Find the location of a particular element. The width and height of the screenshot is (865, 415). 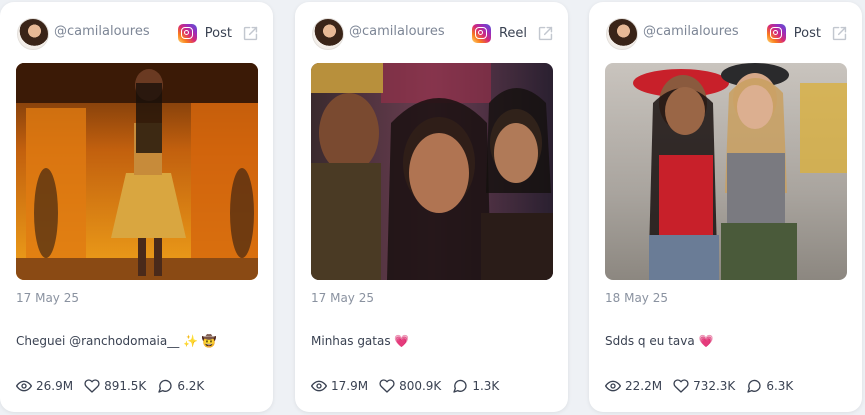

post-caption: Sdds q eu tava 💗 is located at coordinates (659, 341).